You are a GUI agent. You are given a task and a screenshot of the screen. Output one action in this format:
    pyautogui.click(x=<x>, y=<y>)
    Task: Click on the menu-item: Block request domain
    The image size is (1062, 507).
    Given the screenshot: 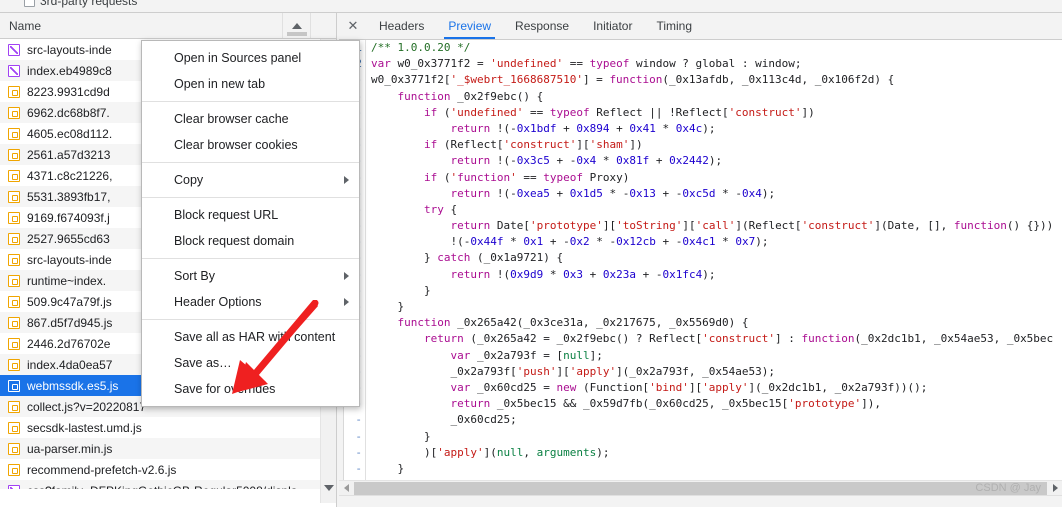 What is the action you would take?
    pyautogui.click(x=250, y=241)
    